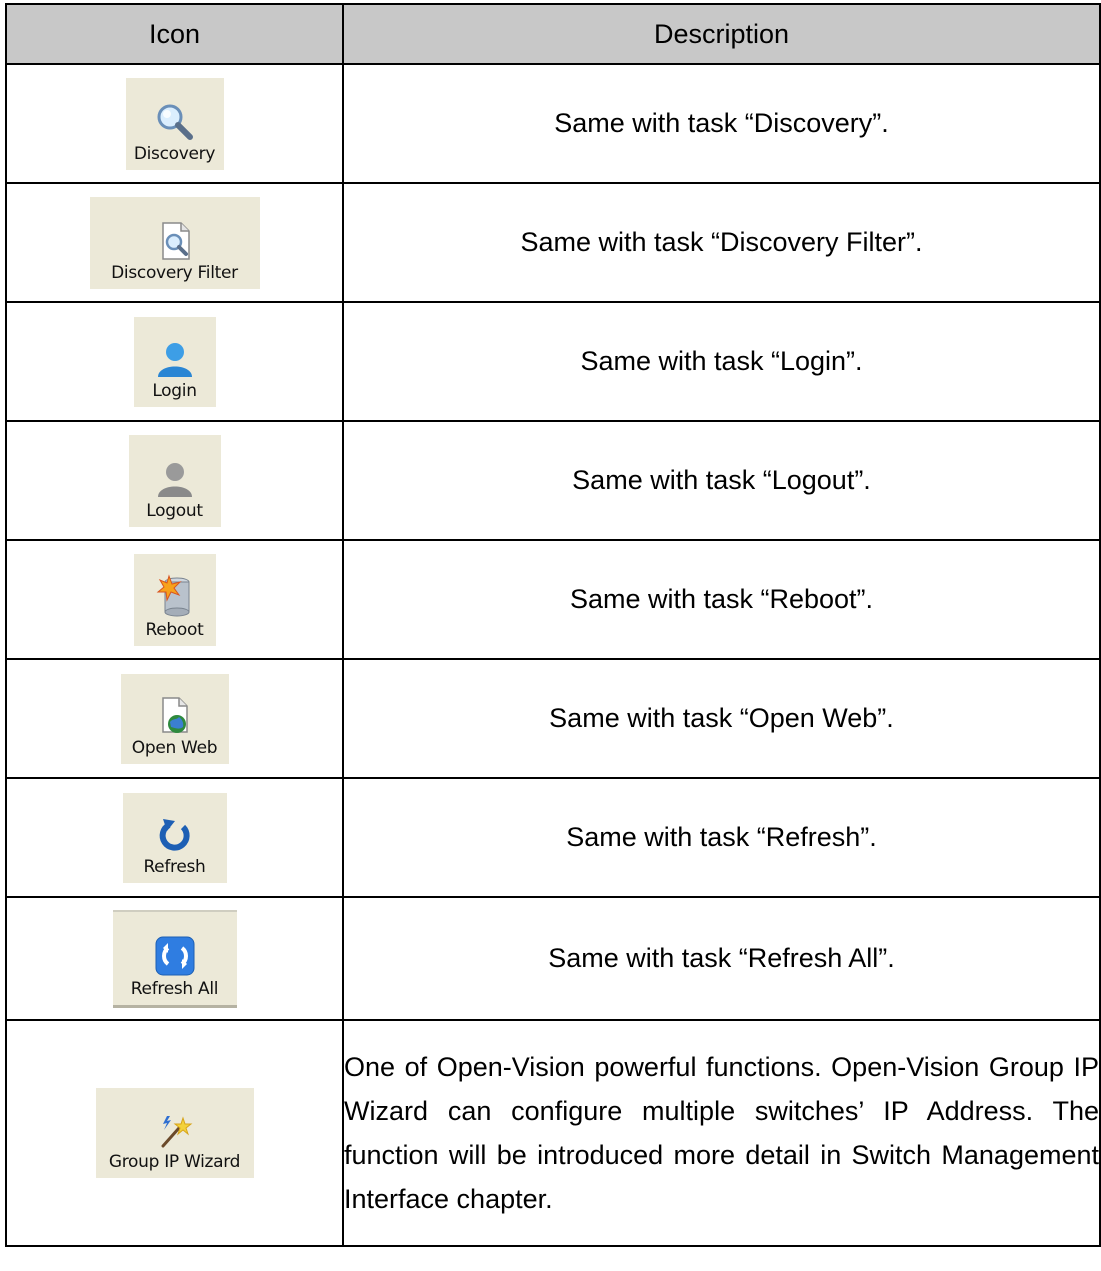 The height and width of the screenshot is (1271, 1101). I want to click on logout-user-icon, so click(175, 479).